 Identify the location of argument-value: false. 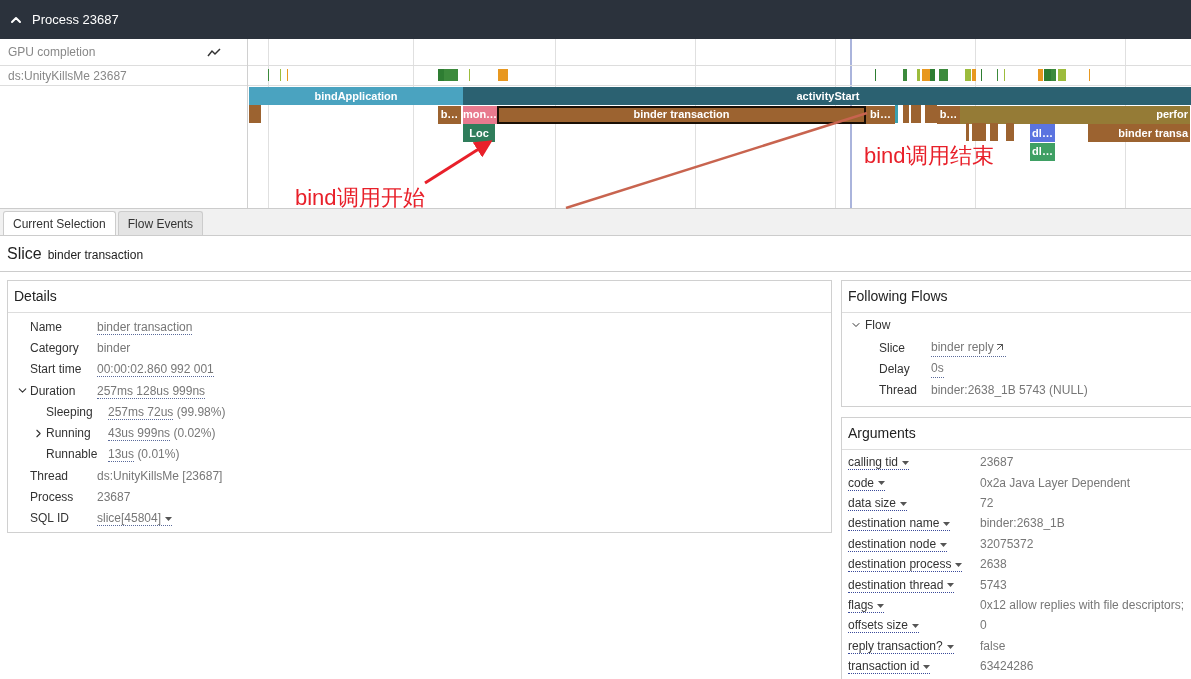
(993, 646).